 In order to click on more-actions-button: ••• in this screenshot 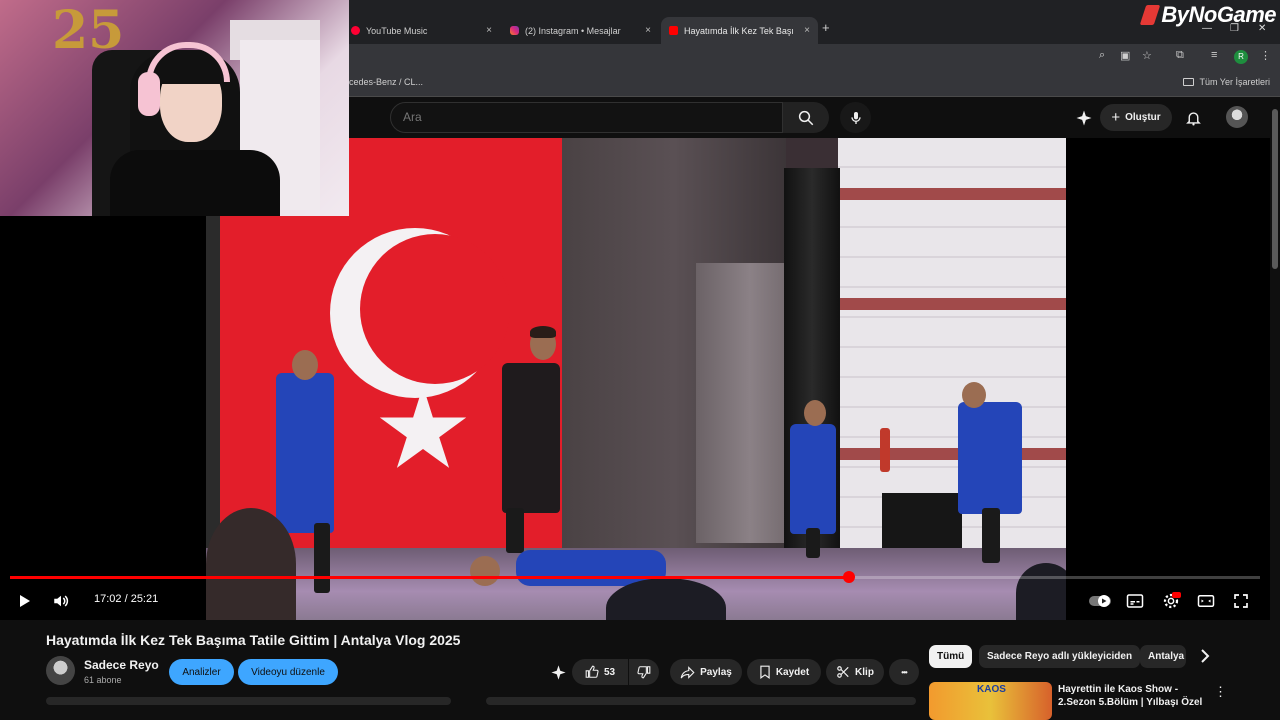, I will do `click(904, 672)`.